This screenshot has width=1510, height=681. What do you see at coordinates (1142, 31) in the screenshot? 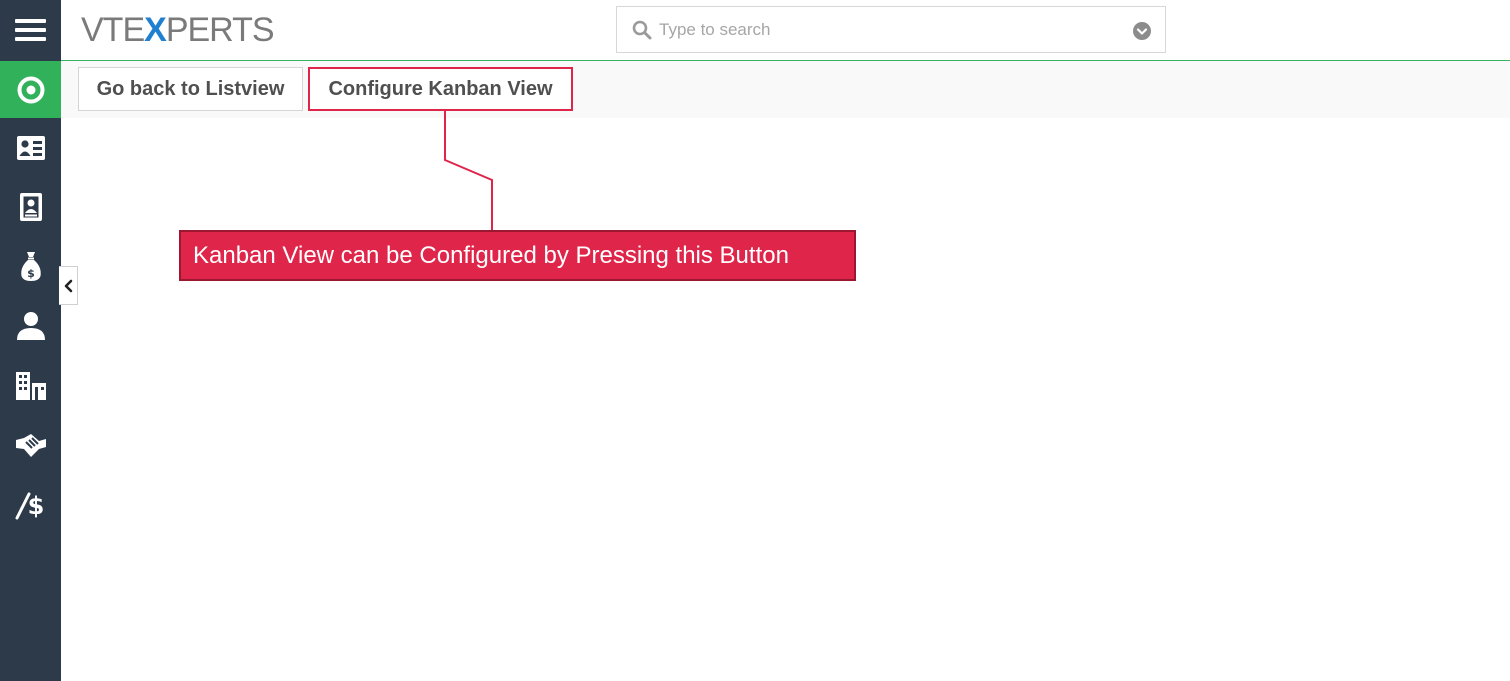
I see `chevron-down-icon` at bounding box center [1142, 31].